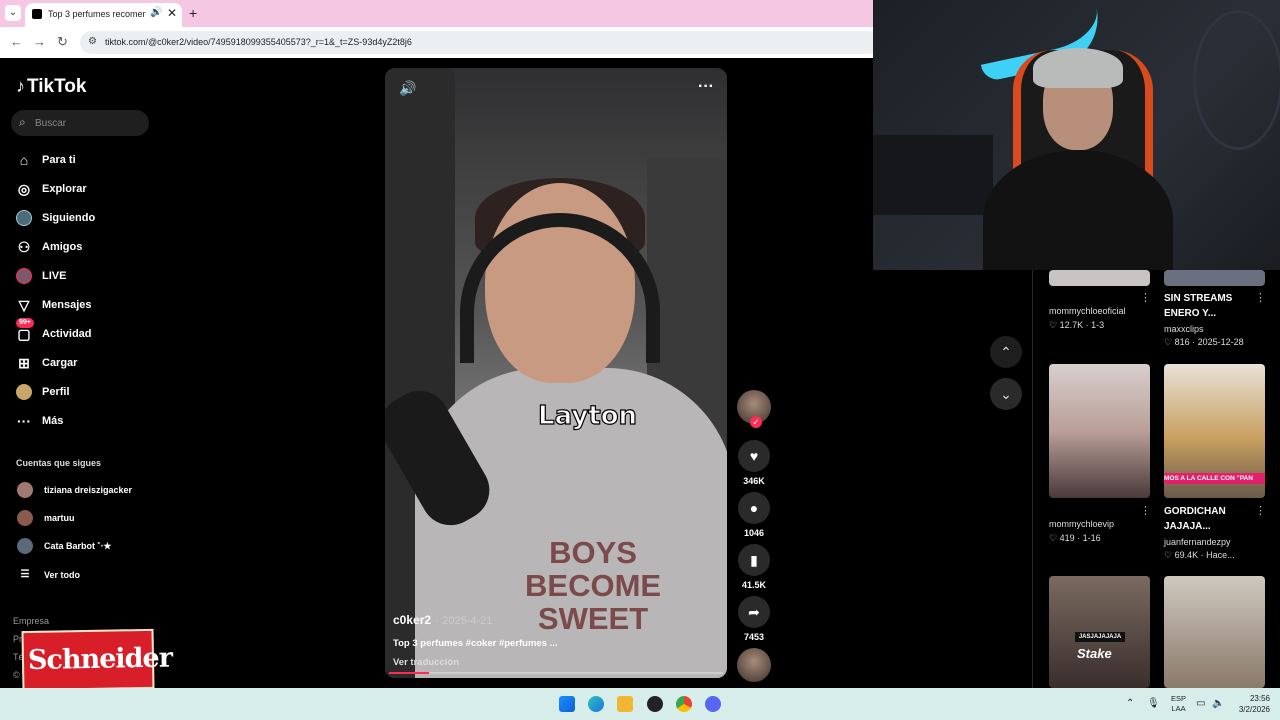  I want to click on speaker-icon: 🔊, so click(156, 12).